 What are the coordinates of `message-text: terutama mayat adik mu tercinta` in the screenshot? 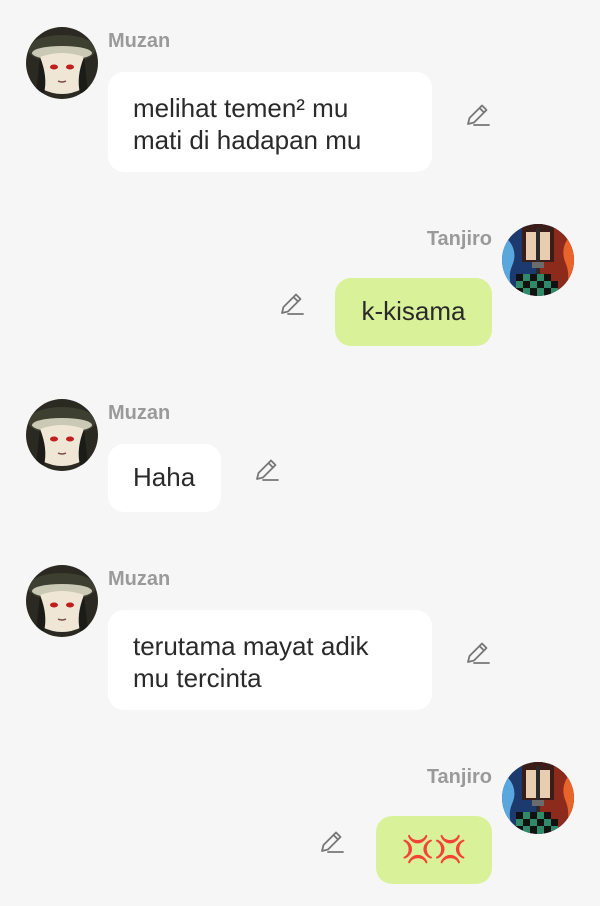 It's located at (251, 662).